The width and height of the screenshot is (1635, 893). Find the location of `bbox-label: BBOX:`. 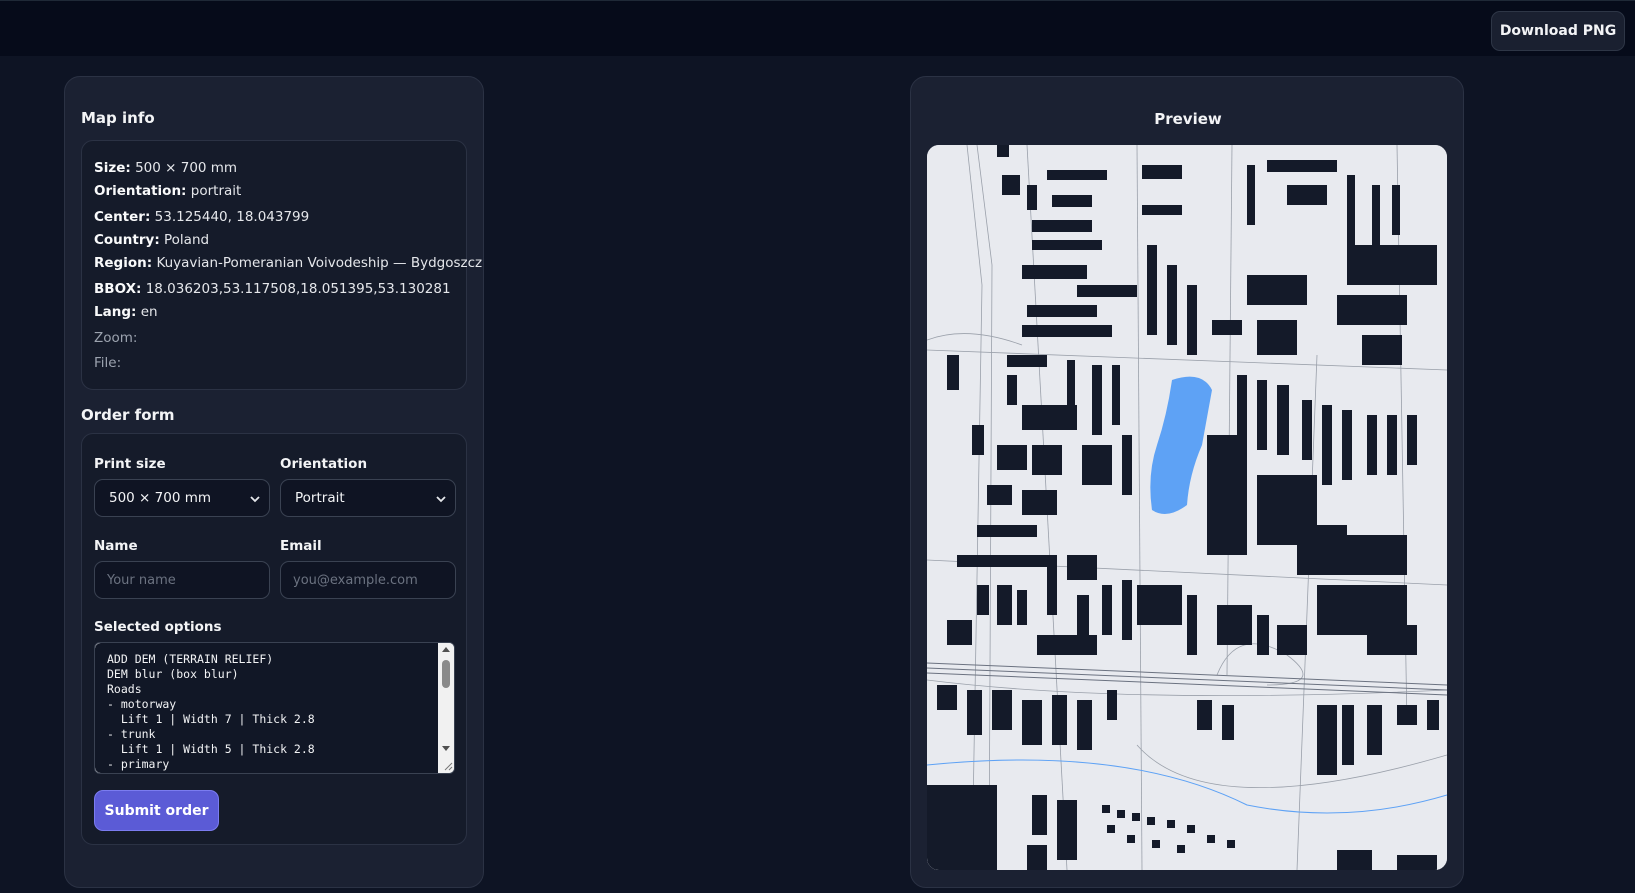

bbox-label: BBOX: is located at coordinates (118, 289).